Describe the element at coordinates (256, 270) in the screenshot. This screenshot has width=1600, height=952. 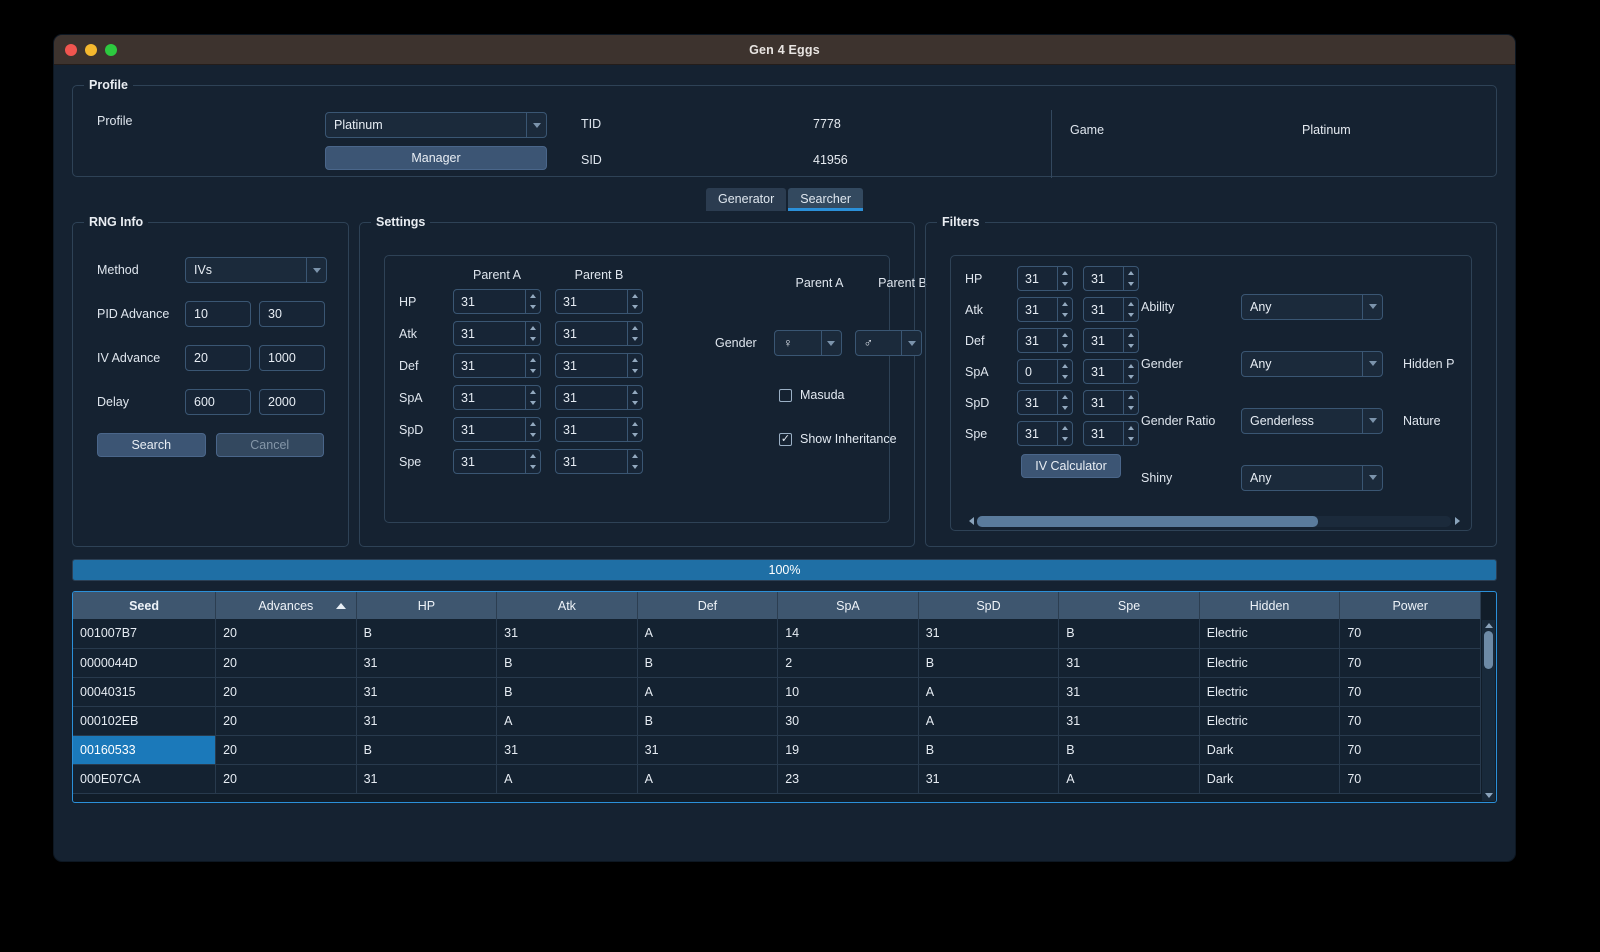
I see `method-select: IVs` at that location.